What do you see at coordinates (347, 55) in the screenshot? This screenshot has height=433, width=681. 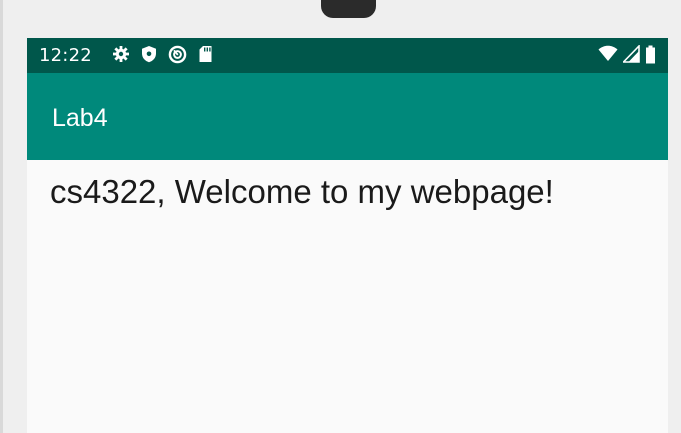 I see `status-bar: 12:22` at bounding box center [347, 55].